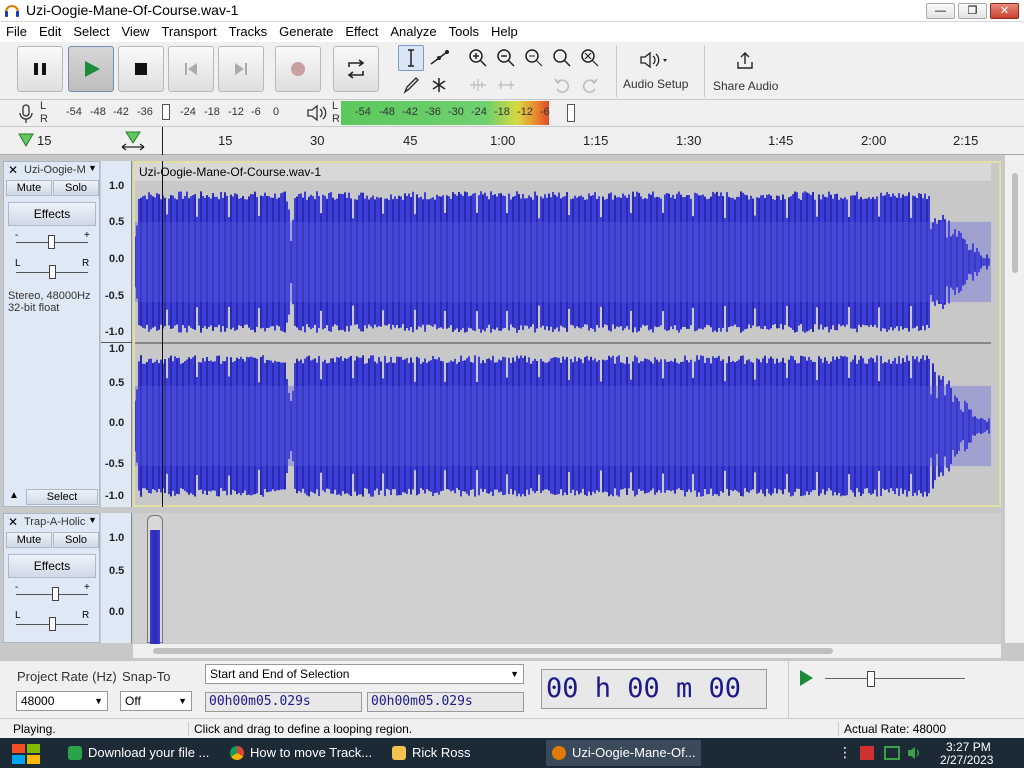  What do you see at coordinates (892, 753) in the screenshot?
I see `network-icon` at bounding box center [892, 753].